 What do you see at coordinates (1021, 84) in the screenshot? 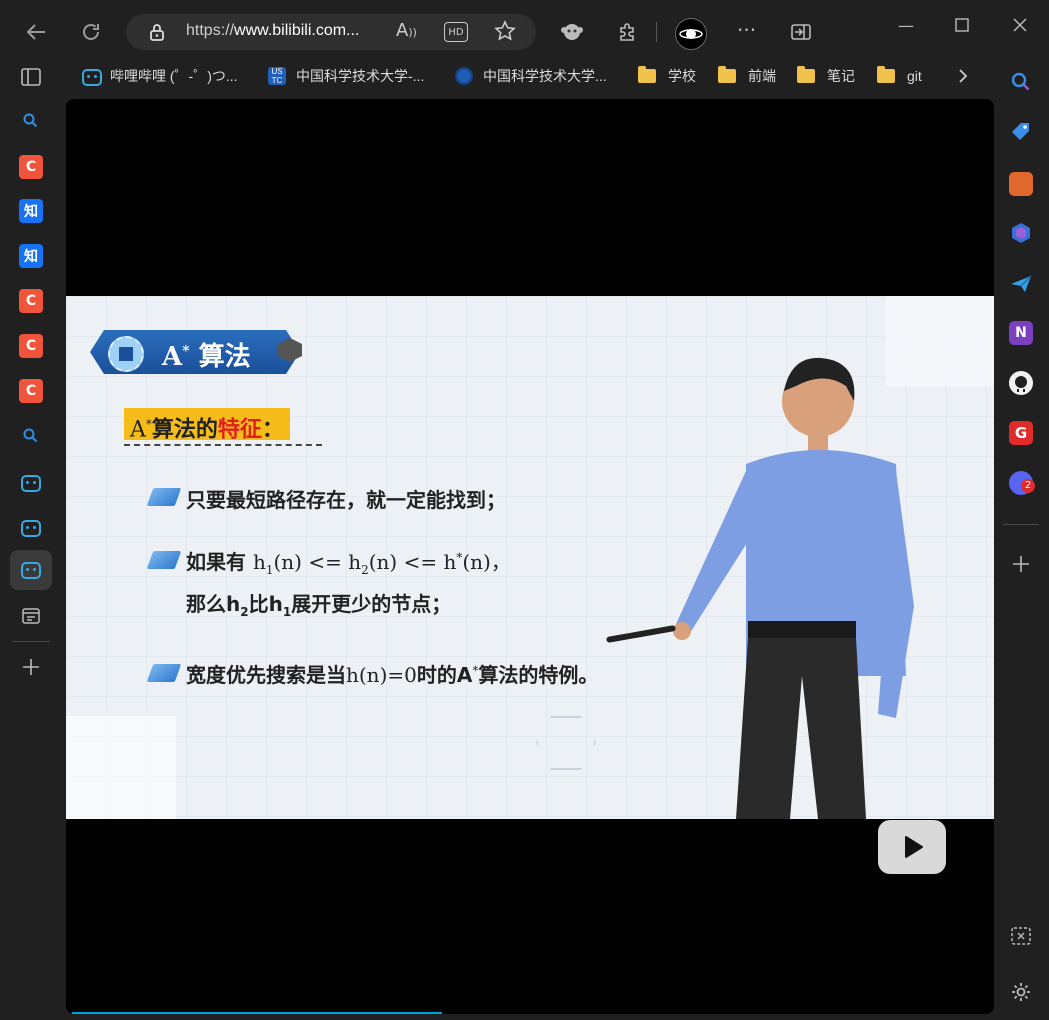
I see `search-icon` at bounding box center [1021, 84].